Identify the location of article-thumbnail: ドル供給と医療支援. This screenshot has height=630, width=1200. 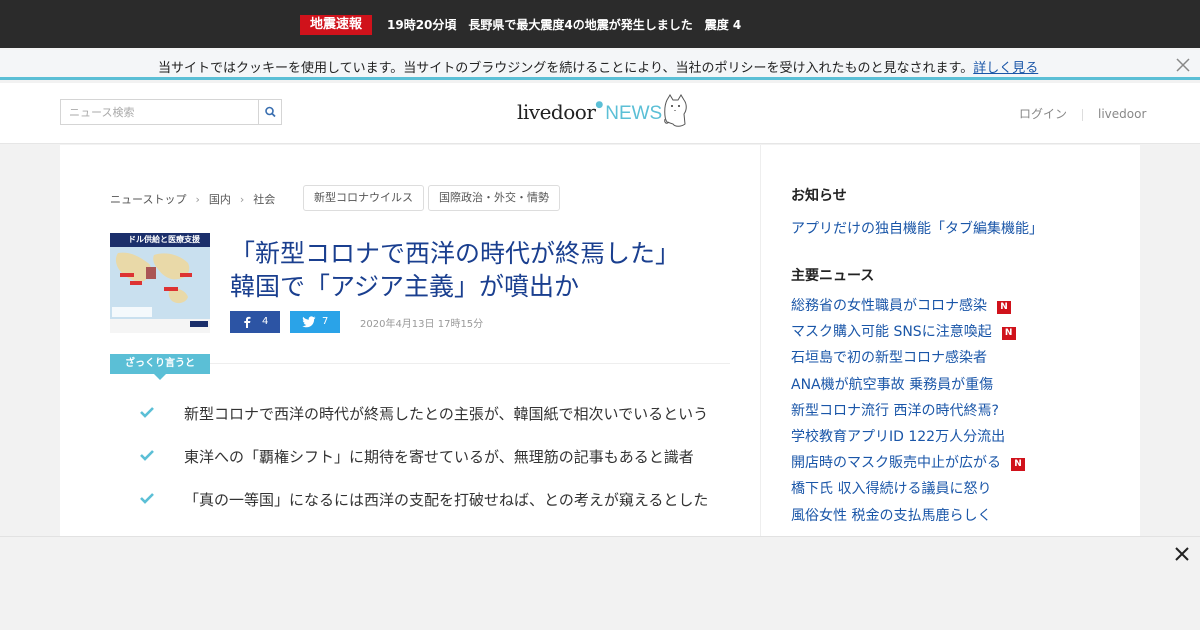
(160, 283).